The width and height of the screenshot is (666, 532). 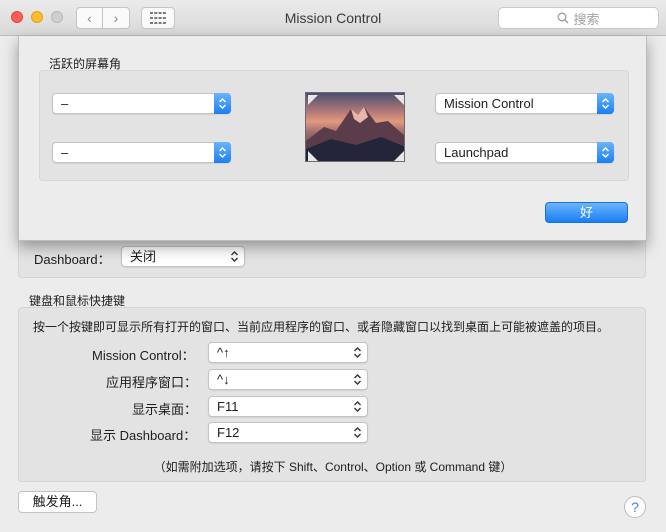 What do you see at coordinates (228, 406) in the screenshot?
I see `shortcut-value: F11` at bounding box center [228, 406].